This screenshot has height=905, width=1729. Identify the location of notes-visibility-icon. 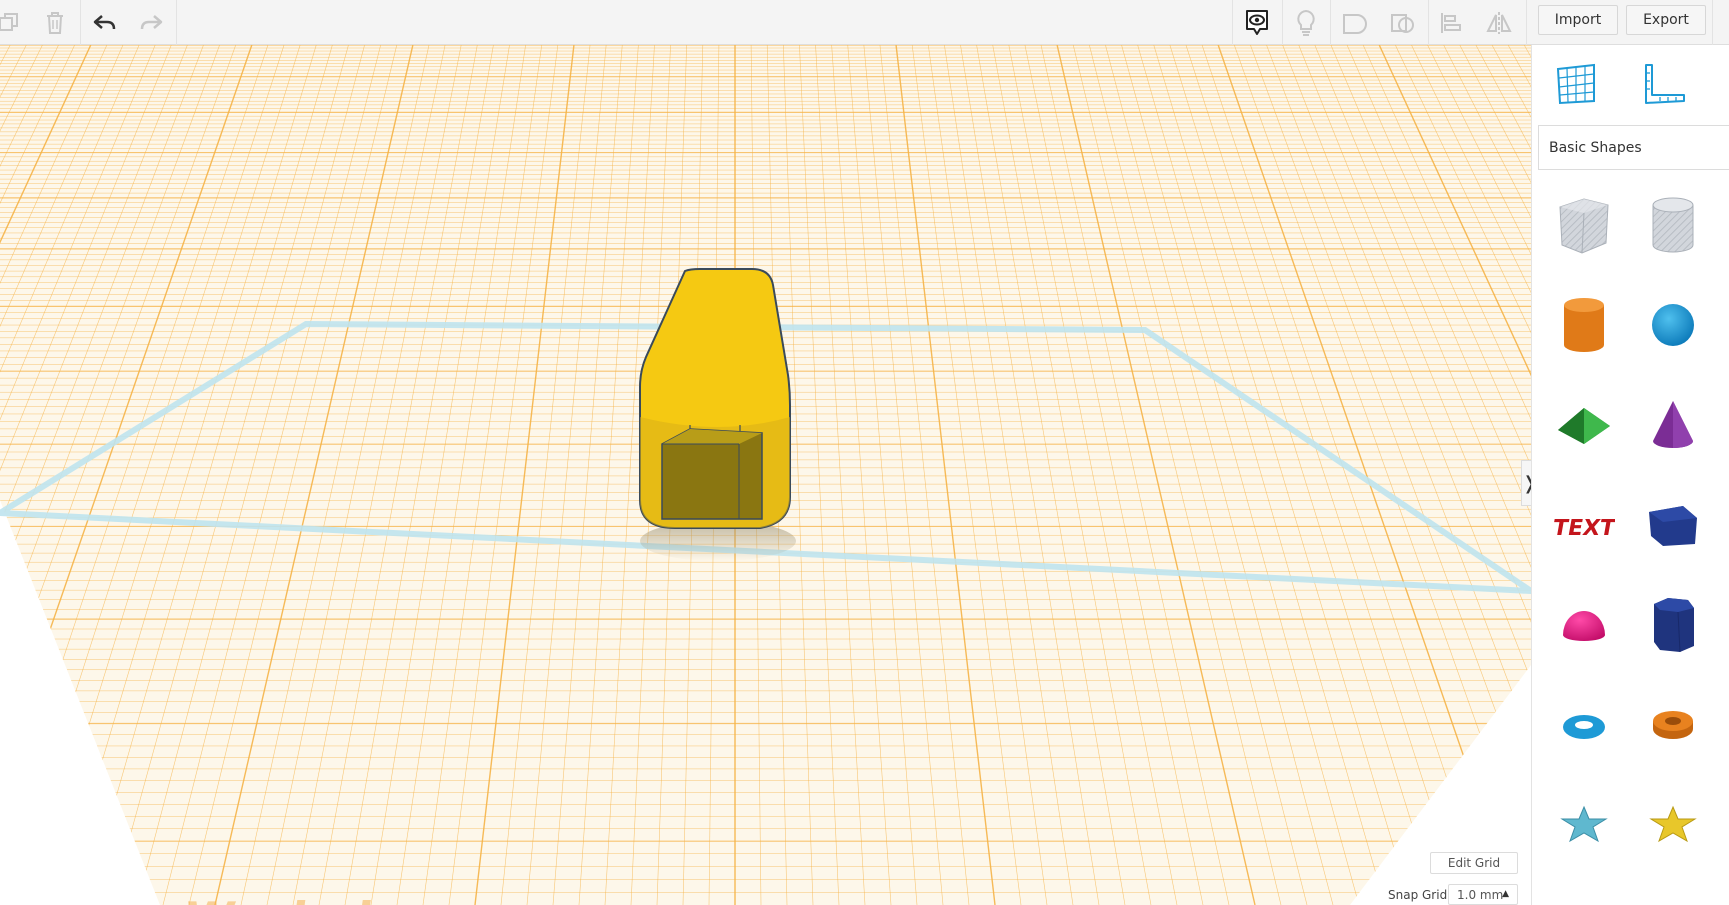
(1257, 23).